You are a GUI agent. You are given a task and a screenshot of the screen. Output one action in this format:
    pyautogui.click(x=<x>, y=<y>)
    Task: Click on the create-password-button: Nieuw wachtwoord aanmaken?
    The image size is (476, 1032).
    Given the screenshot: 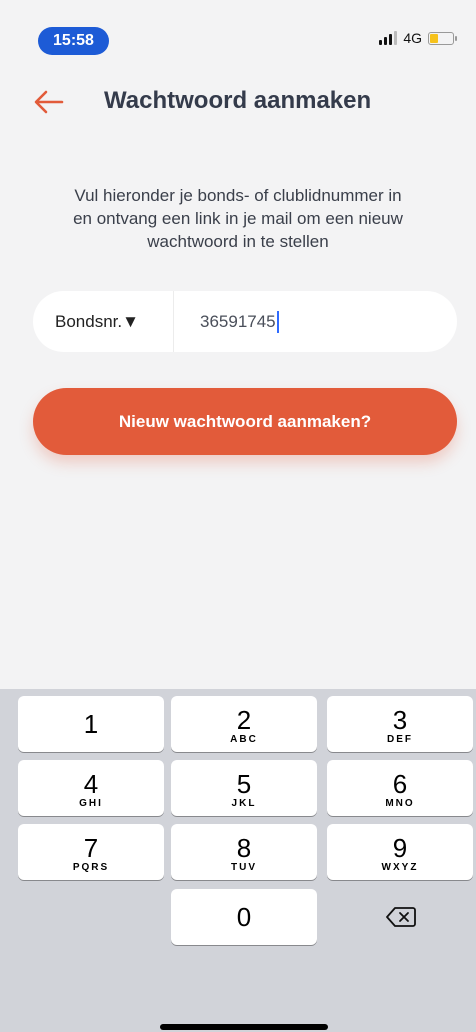 What is the action you would take?
    pyautogui.click(x=245, y=421)
    